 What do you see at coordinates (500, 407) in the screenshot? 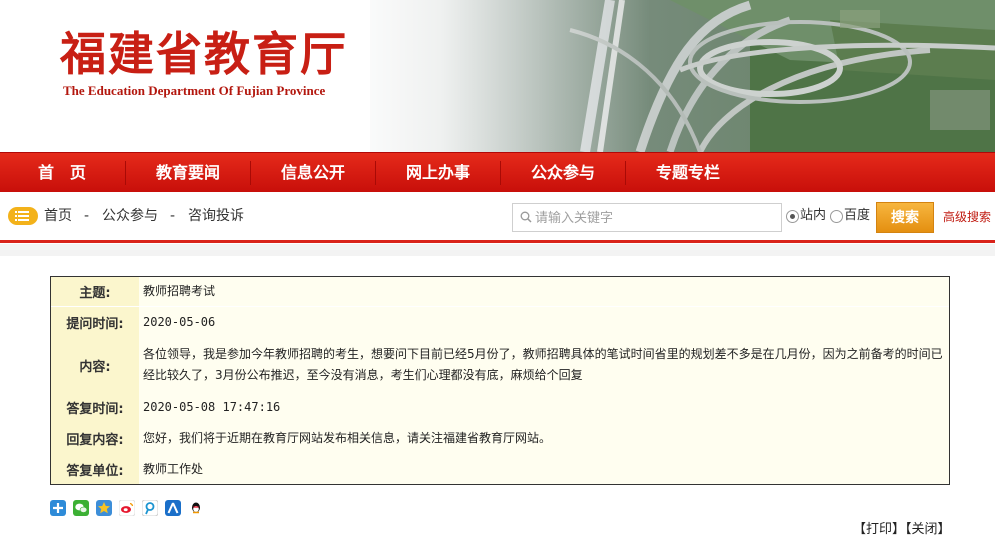
I see `qa-row-reply-time: 答复时间: 2020-05-08 17:47:16` at bounding box center [500, 407].